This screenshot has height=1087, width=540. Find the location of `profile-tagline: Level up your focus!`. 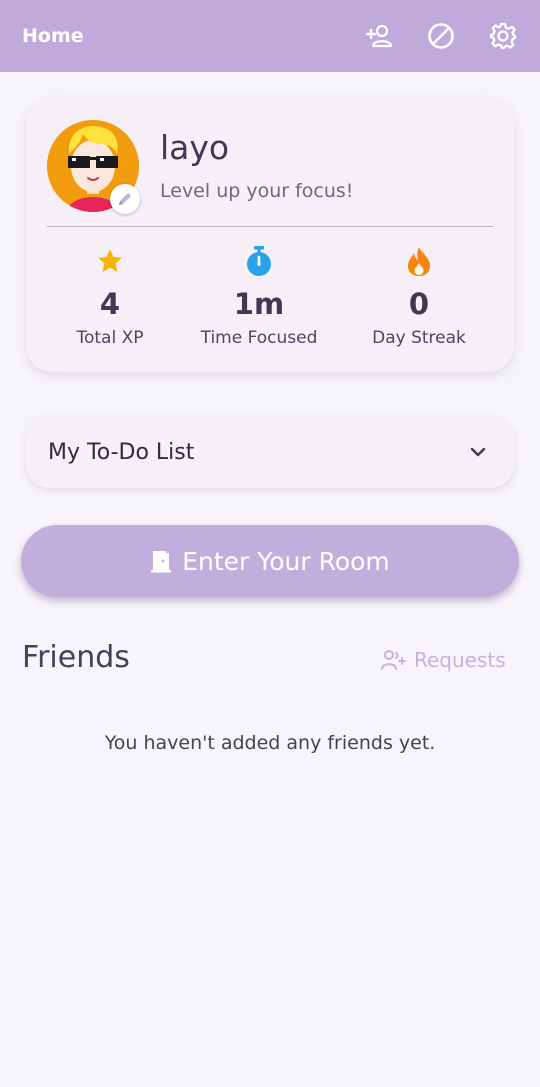

profile-tagline: Level up your focus! is located at coordinates (257, 191).